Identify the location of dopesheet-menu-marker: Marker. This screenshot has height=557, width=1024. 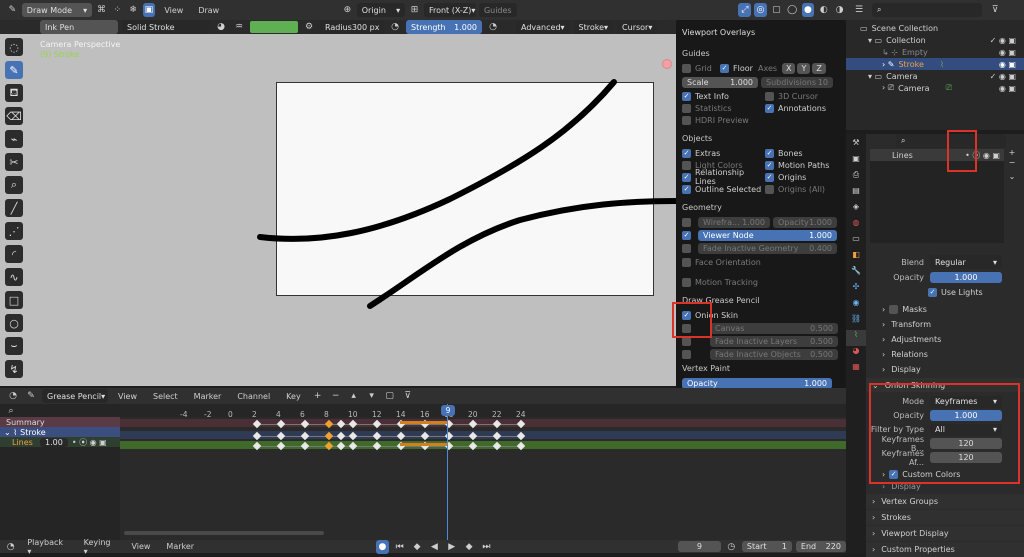
(208, 396).